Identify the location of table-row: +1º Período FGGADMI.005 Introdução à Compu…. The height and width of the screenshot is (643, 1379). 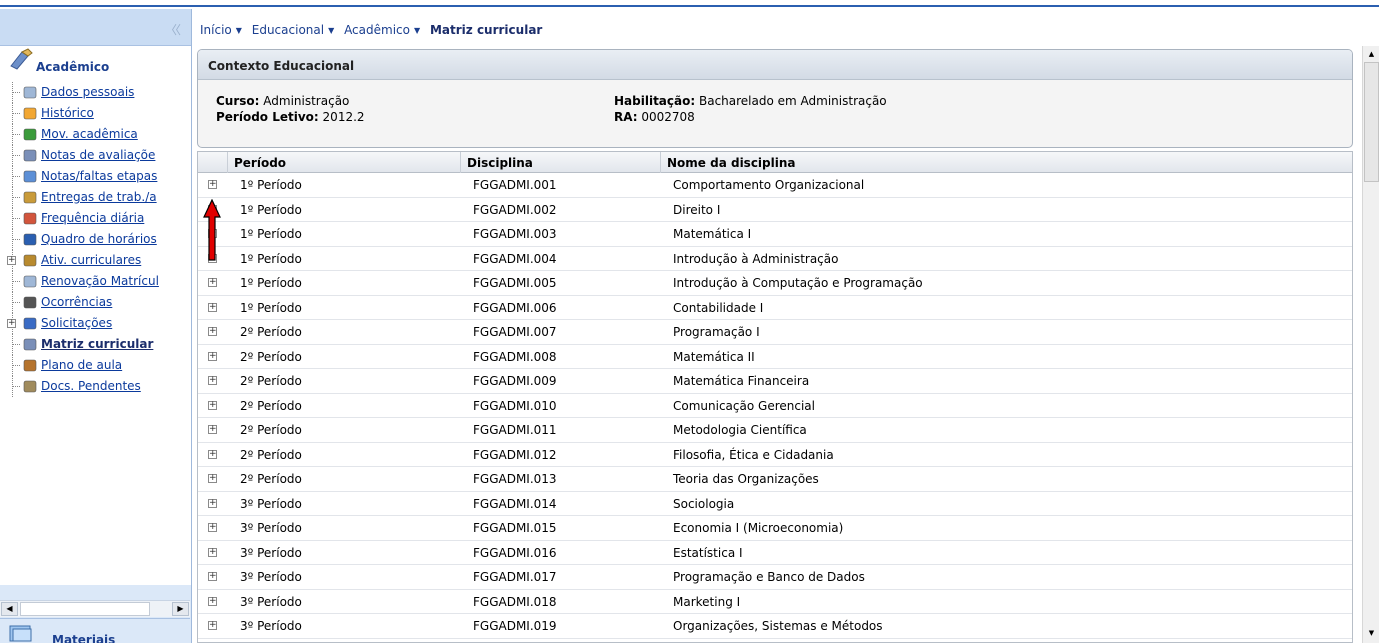
(775, 283).